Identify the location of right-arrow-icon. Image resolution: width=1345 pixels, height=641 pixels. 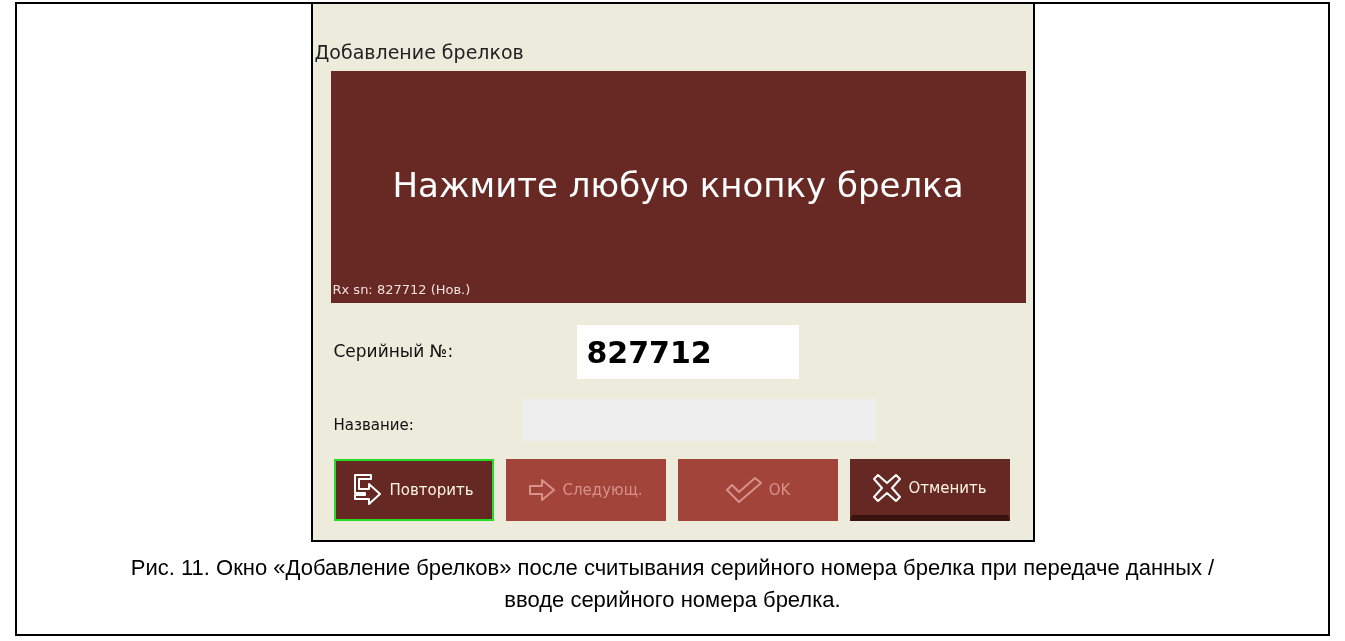
(542, 490).